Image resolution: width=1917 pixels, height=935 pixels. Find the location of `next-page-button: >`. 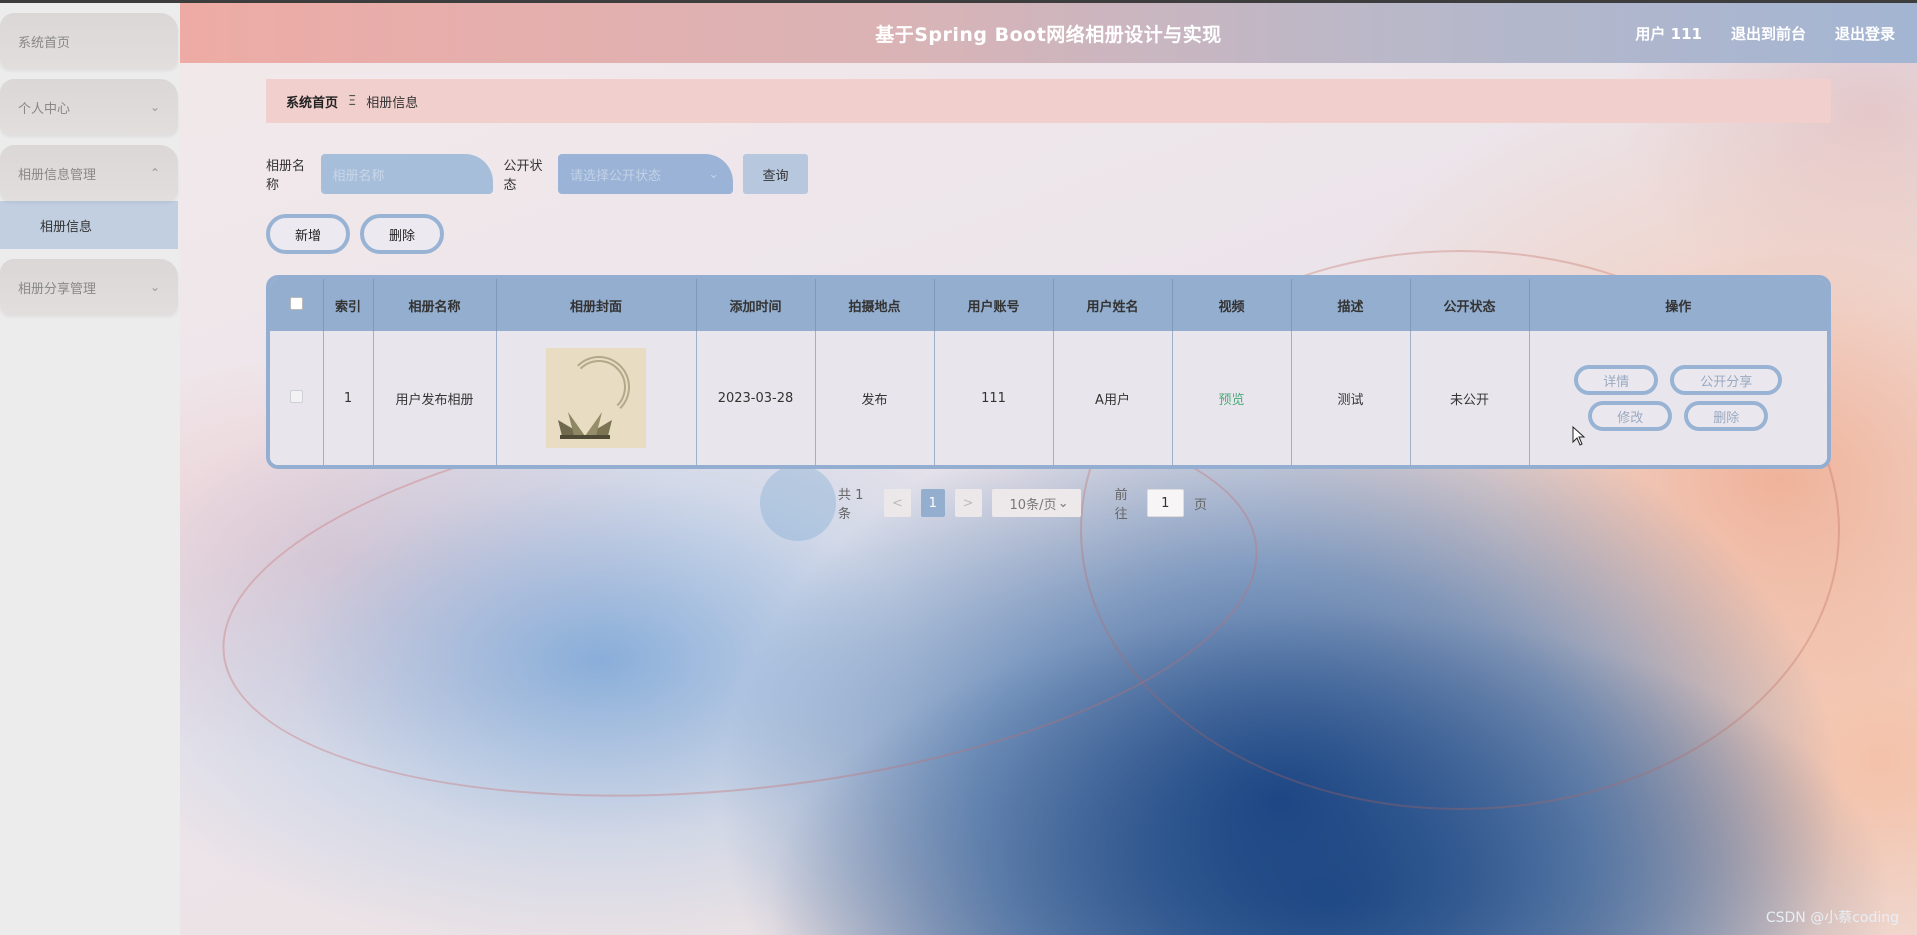

next-page-button: > is located at coordinates (968, 503).